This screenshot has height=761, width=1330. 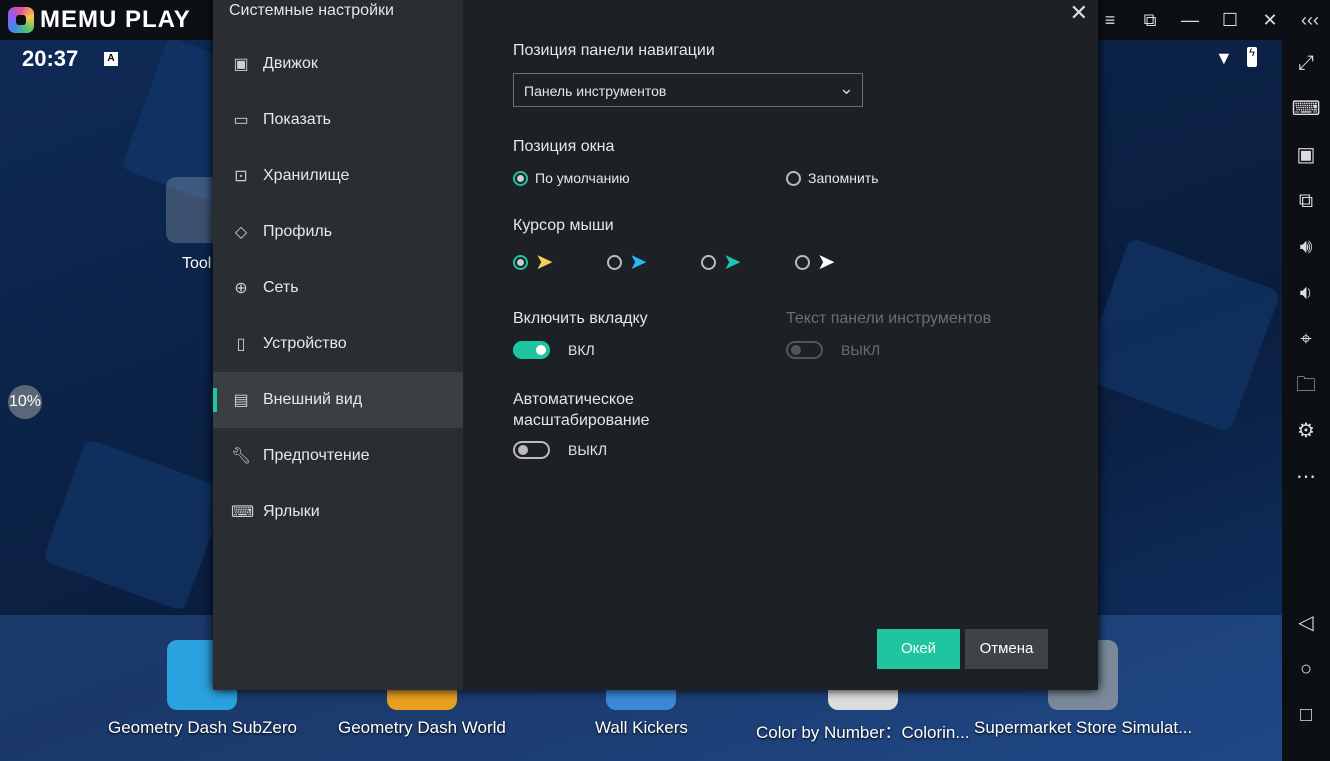 What do you see at coordinates (721, 262) in the screenshot?
I see `cursor-teal: ➤` at bounding box center [721, 262].